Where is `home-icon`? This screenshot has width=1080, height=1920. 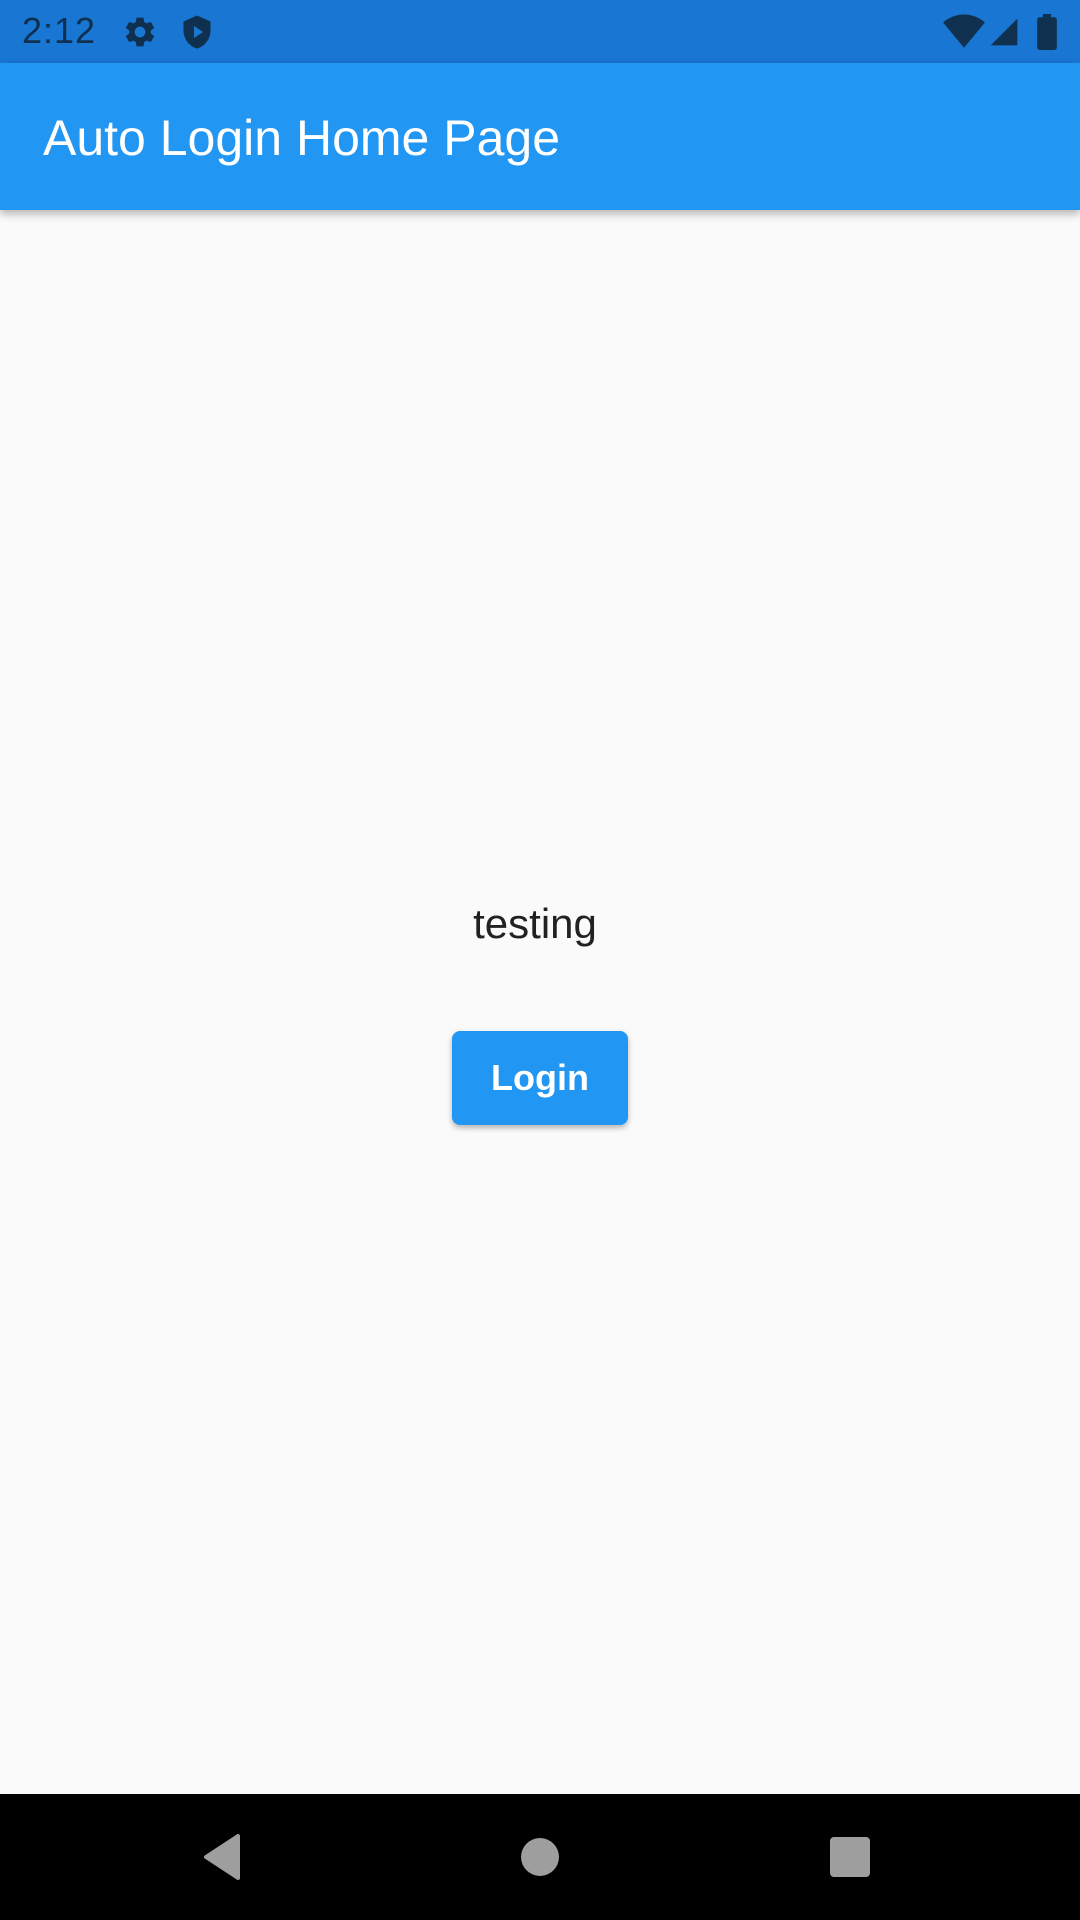 home-icon is located at coordinates (540, 1857).